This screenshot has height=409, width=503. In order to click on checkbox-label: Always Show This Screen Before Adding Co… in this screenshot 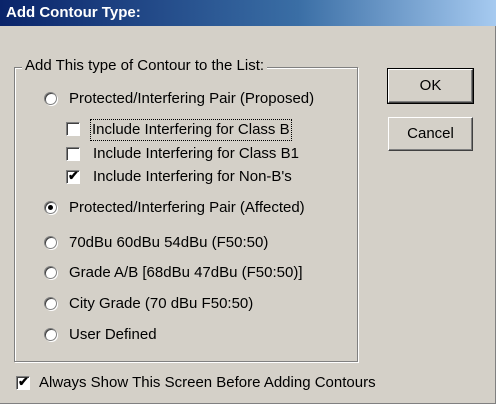, I will do `click(207, 382)`.